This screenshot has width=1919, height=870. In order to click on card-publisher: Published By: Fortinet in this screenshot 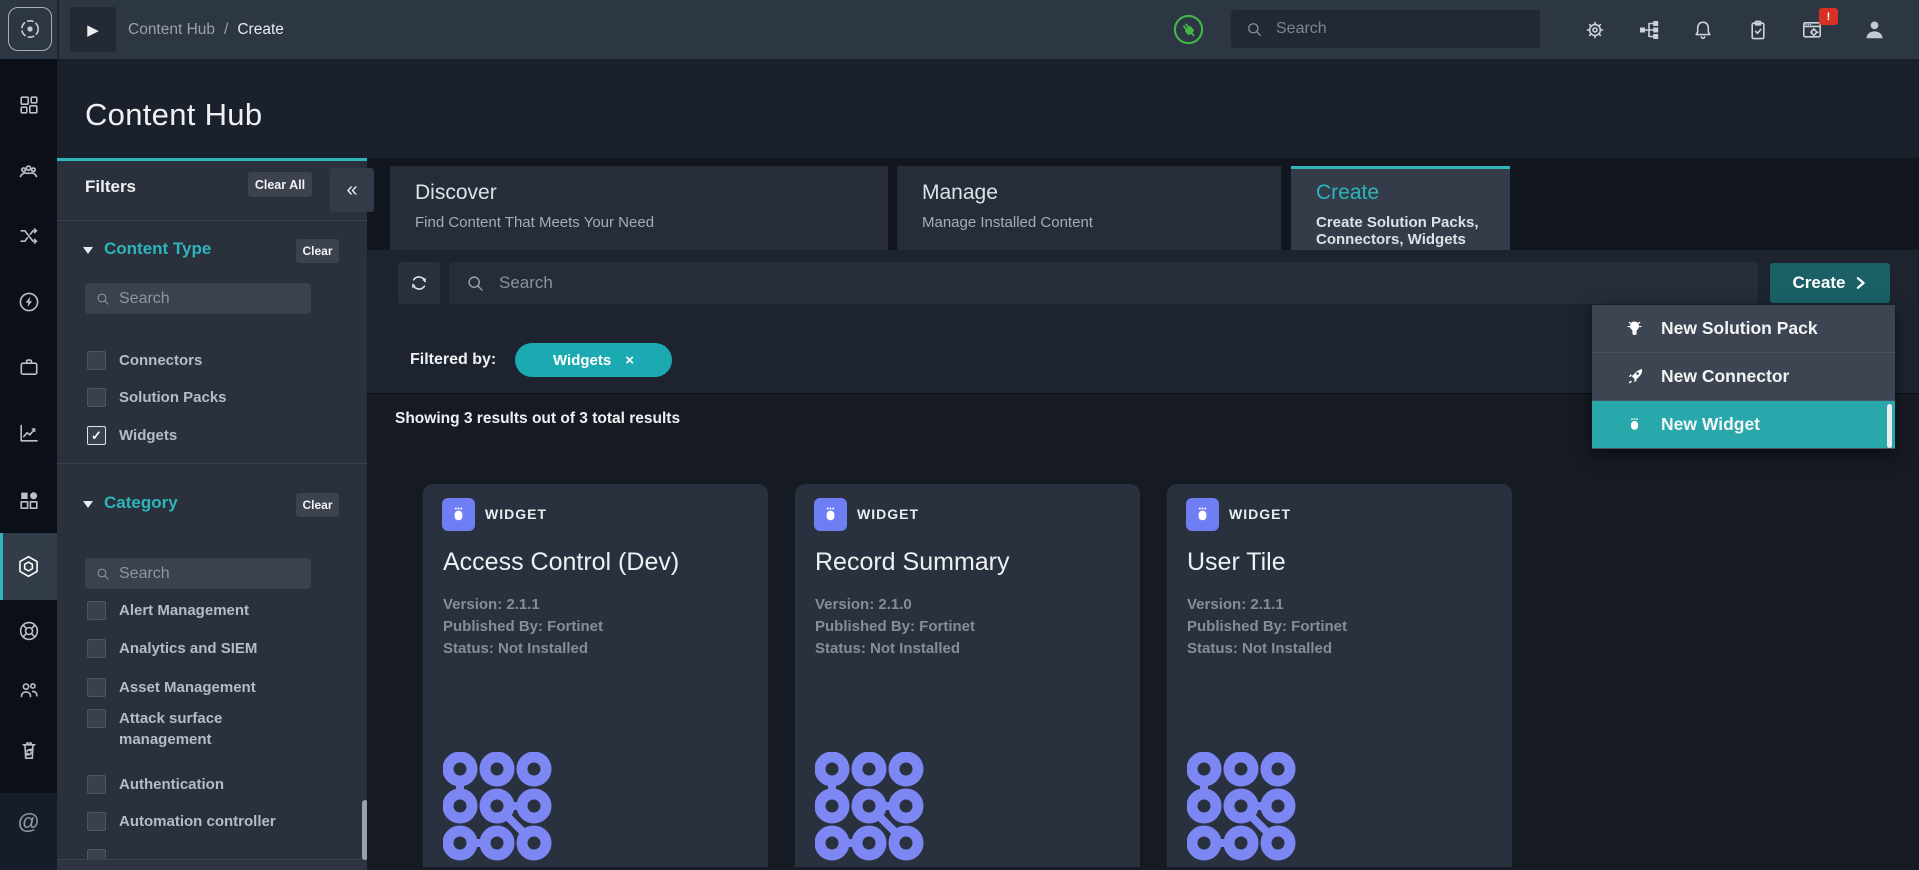, I will do `click(1267, 626)`.